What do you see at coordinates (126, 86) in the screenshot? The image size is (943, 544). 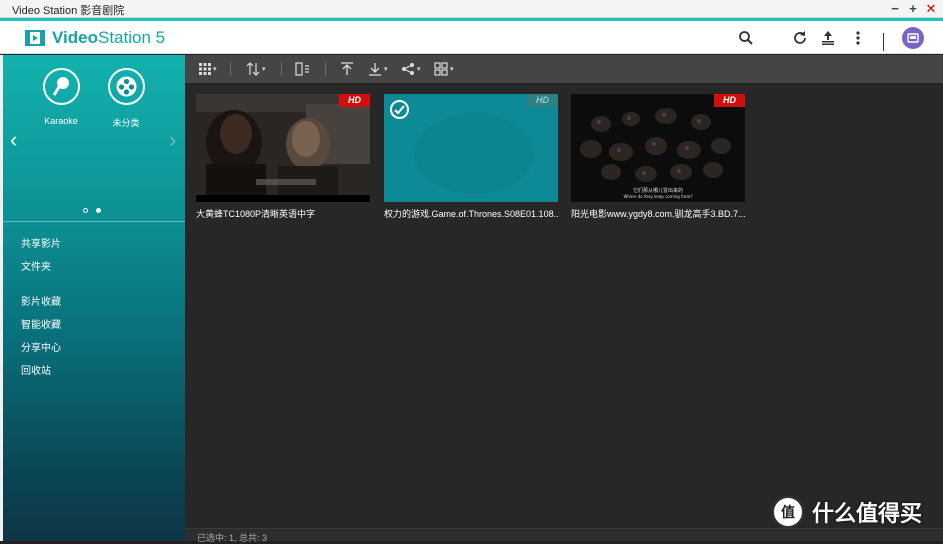 I see `film-reel-icon` at bounding box center [126, 86].